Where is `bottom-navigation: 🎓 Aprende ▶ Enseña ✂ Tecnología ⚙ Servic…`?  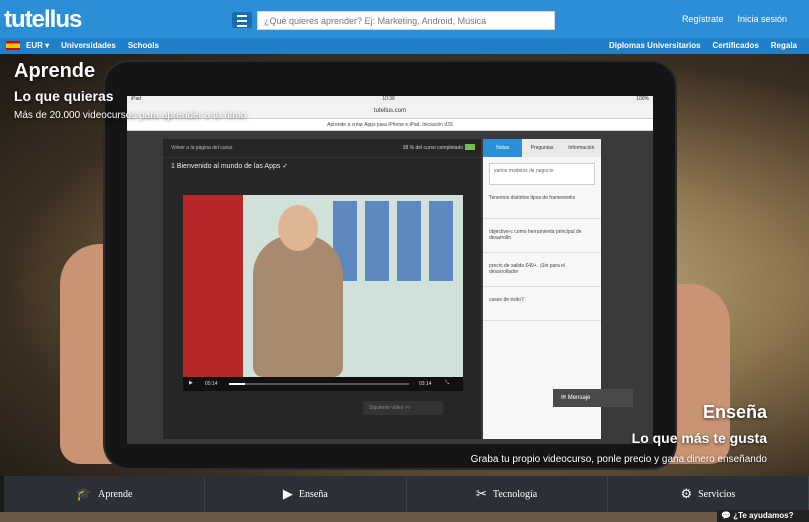
bottom-navigation: 🎓 Aprende ▶ Enseña ✂ Tecnología ⚙ Servic… is located at coordinates (406, 494).